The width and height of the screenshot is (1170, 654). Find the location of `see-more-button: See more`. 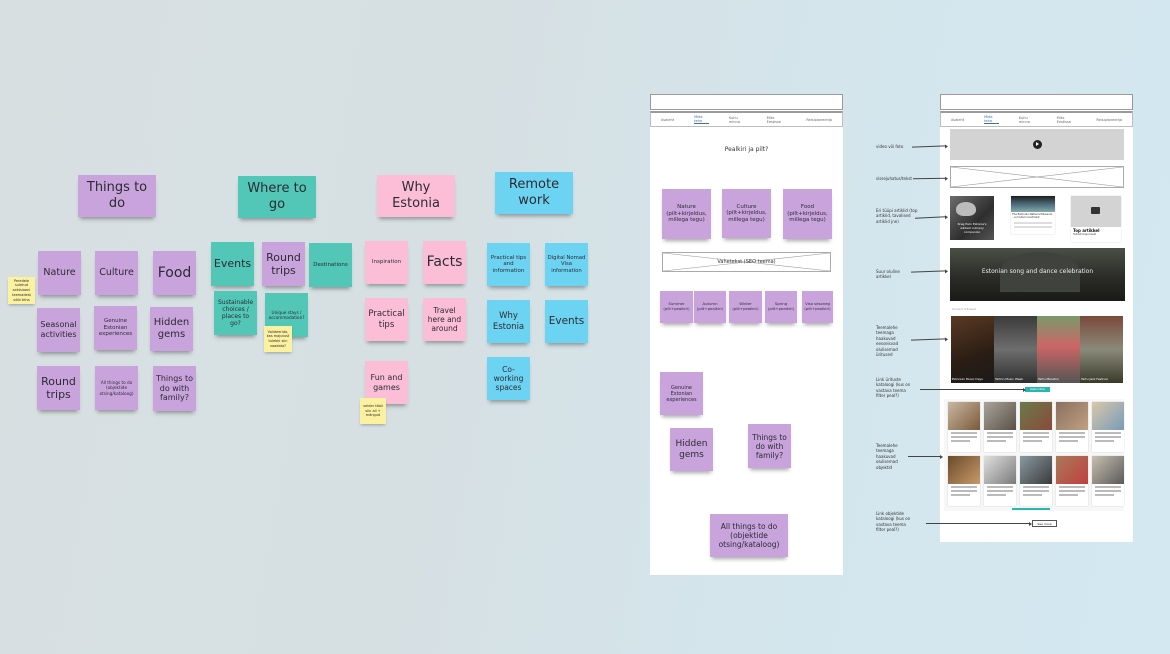

see-more-button: See more is located at coordinates (1044, 523).